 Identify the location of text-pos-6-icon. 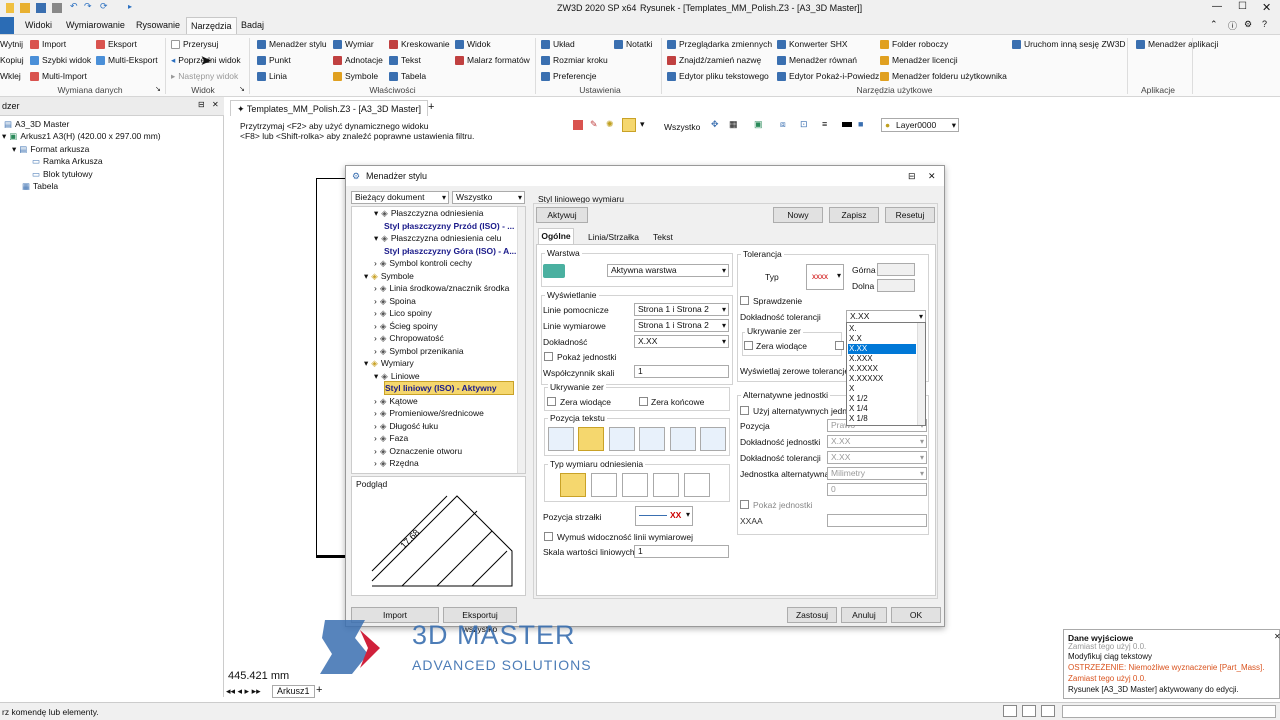
(713, 439).